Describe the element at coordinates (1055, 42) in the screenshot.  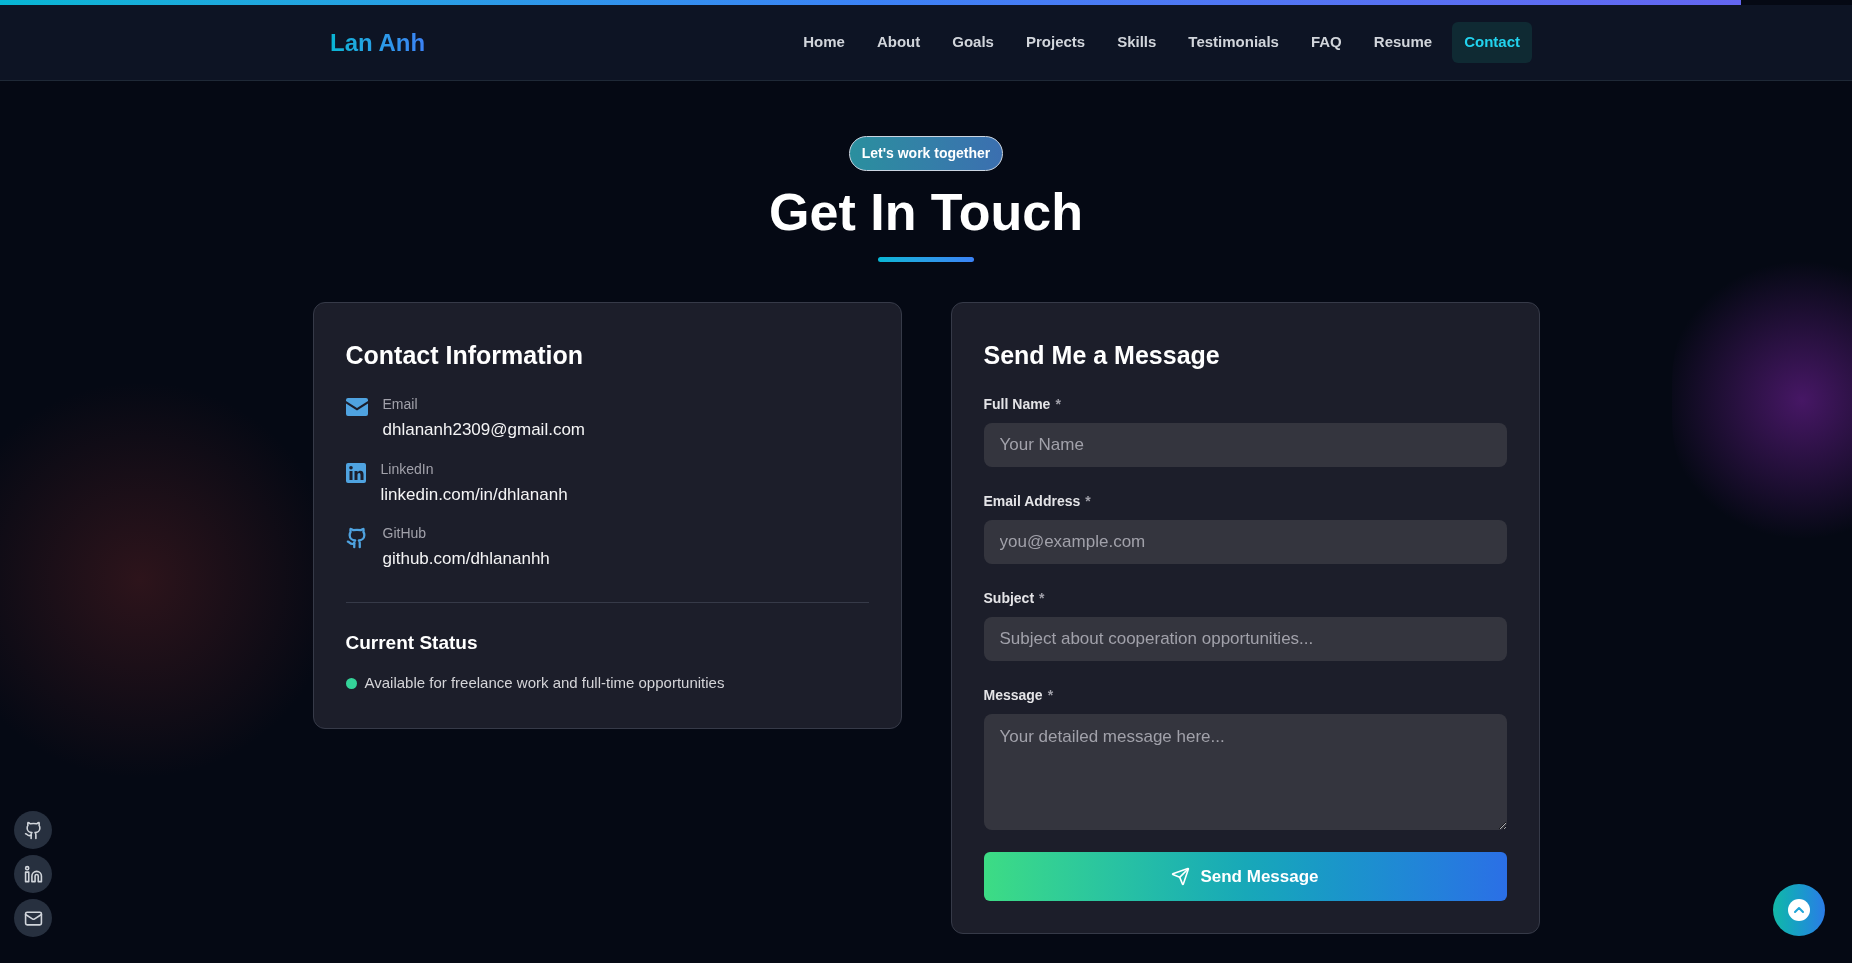
I see `nav-link: Projects` at that location.